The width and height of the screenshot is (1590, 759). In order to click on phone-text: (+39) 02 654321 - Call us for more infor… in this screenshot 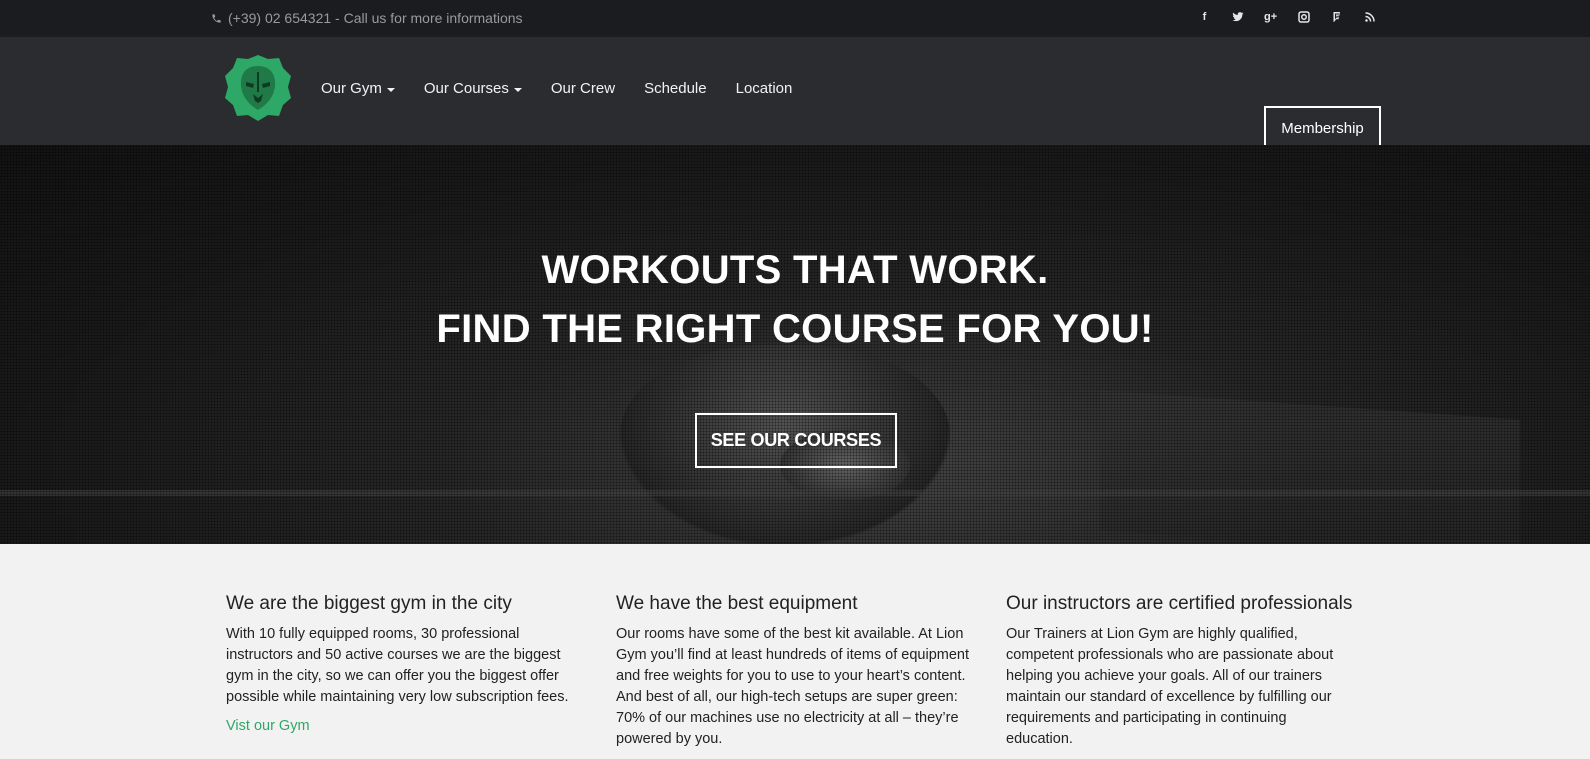, I will do `click(375, 18)`.